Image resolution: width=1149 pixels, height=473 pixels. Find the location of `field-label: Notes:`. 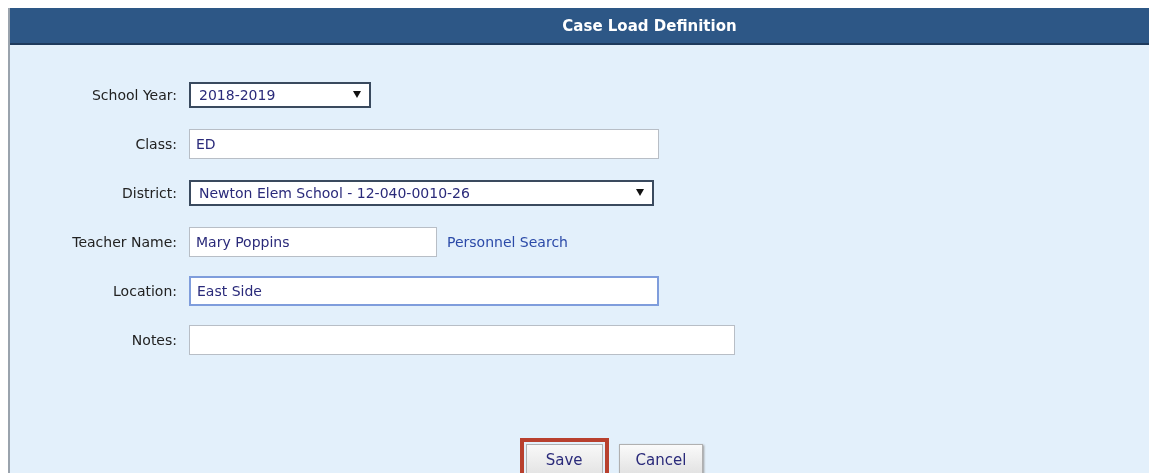

field-label: Notes: is located at coordinates (153, 339).